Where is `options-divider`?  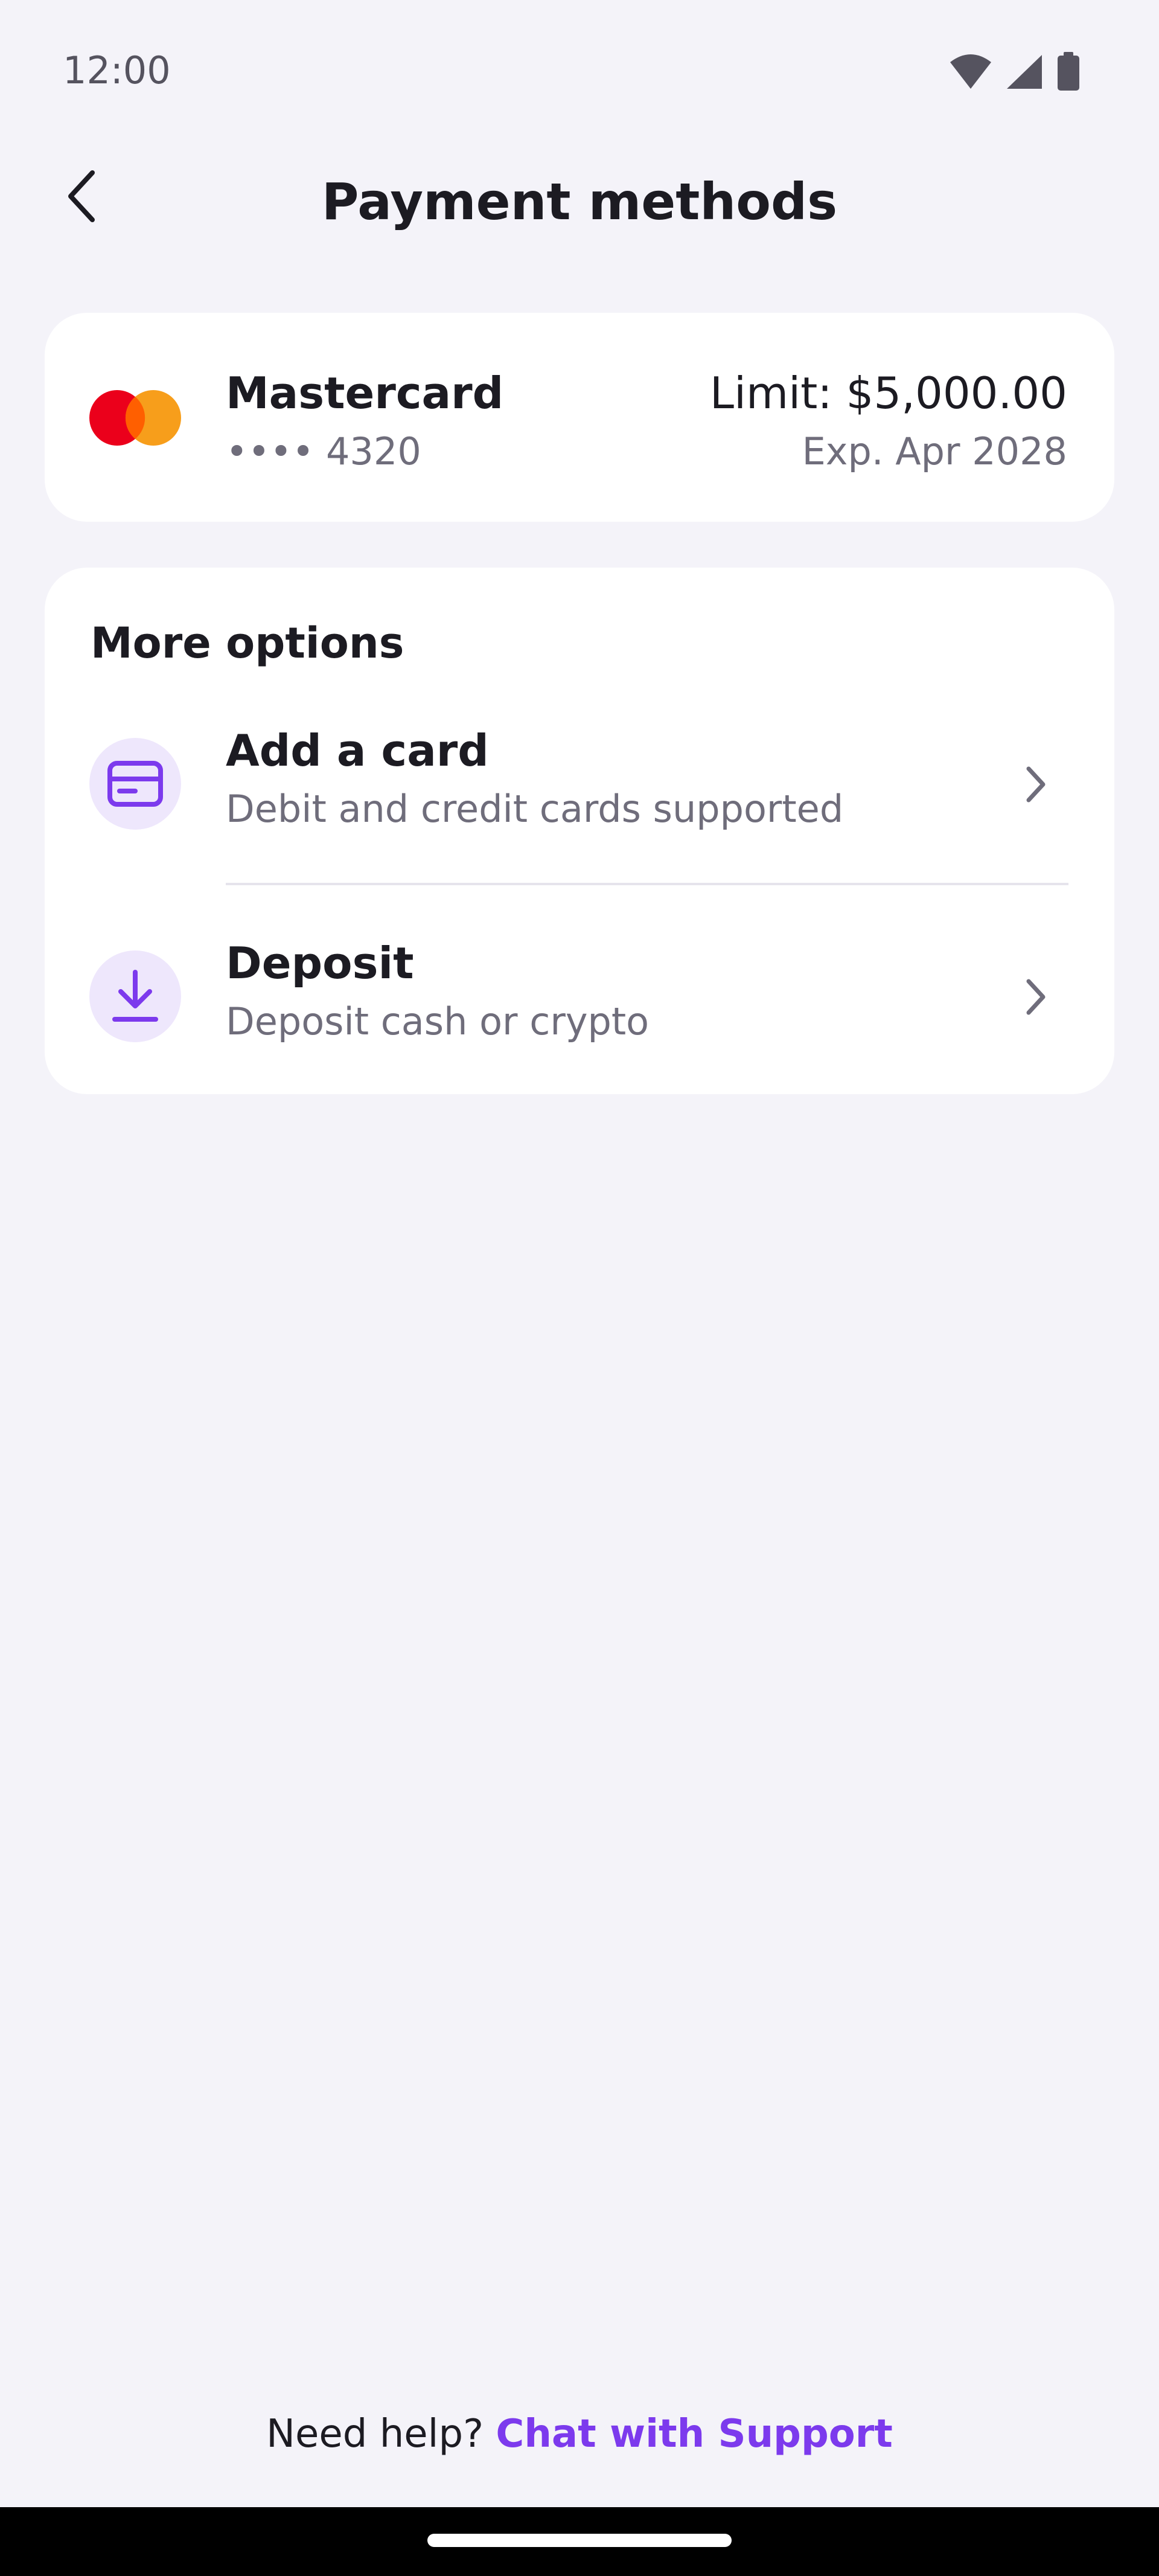 options-divider is located at coordinates (647, 884).